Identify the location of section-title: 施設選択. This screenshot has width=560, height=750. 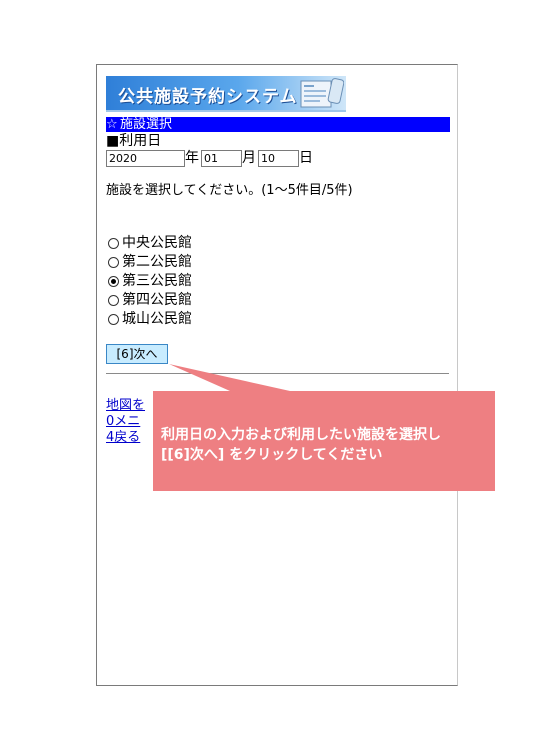
(146, 124).